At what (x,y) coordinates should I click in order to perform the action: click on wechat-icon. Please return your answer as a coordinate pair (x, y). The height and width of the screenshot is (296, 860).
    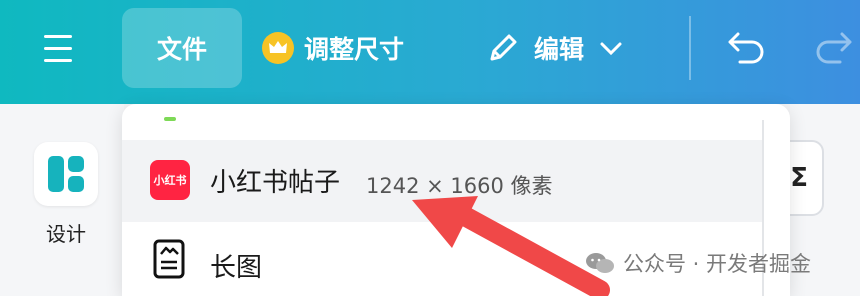
    Looking at the image, I should click on (600, 263).